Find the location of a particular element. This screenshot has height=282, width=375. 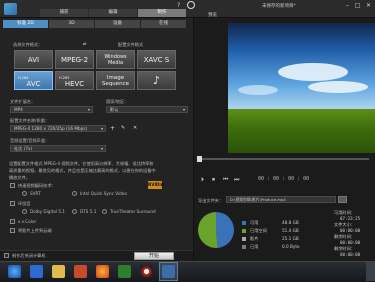

compare-icon: ⇄ is located at coordinates (85, 43).